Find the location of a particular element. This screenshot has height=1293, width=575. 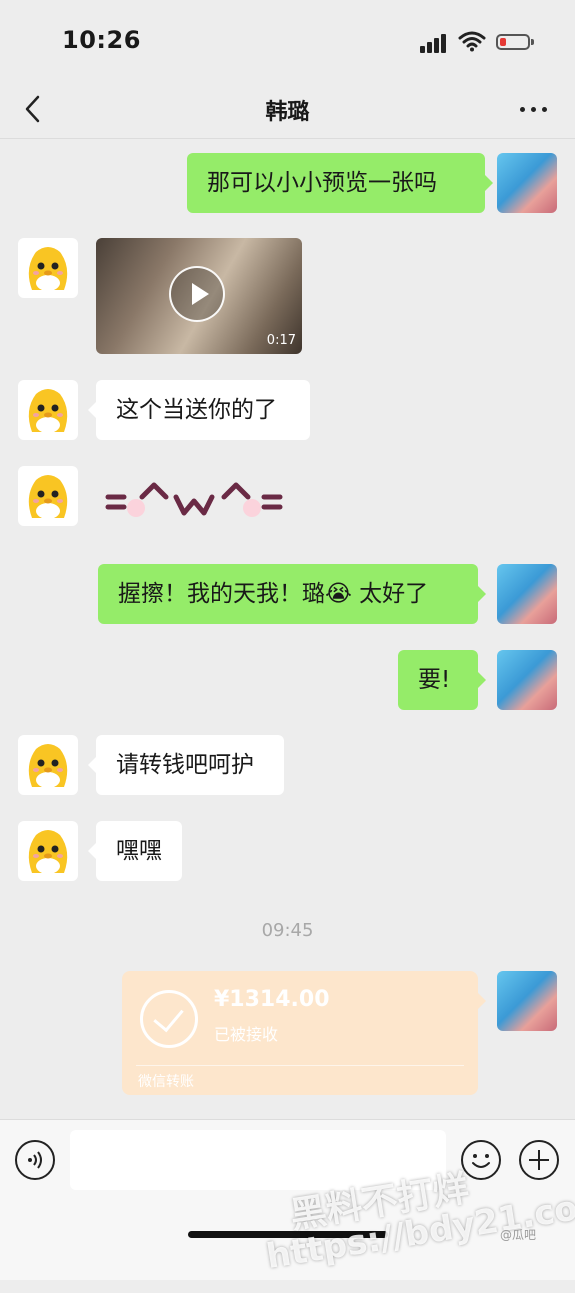

check-circle-icon is located at coordinates (169, 1019).